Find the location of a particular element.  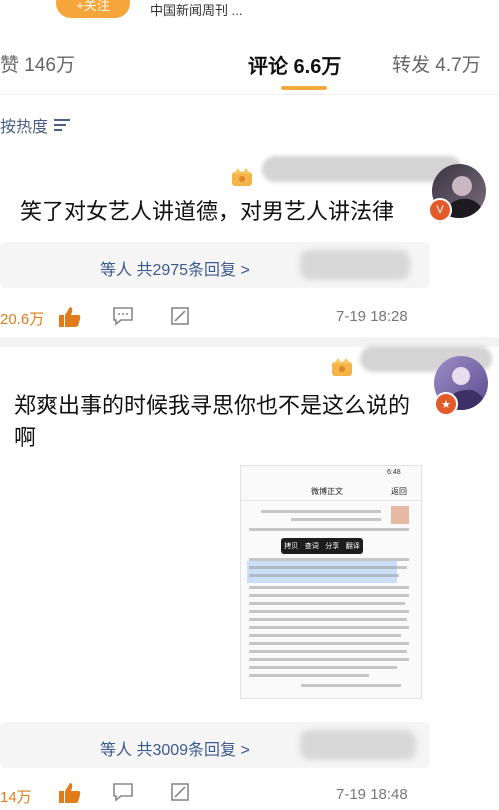

username-redacted is located at coordinates (362, 169).